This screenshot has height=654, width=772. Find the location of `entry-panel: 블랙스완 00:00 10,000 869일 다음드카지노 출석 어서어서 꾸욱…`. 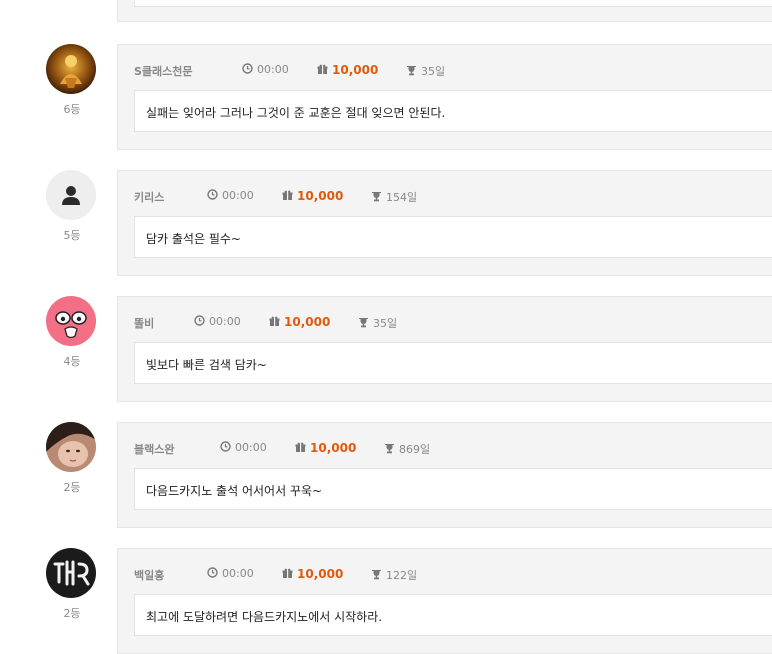

entry-panel: 블랙스완 00:00 10,000 869일 다음드카지노 출석 어서어서 꾸욱… is located at coordinates (444, 475).